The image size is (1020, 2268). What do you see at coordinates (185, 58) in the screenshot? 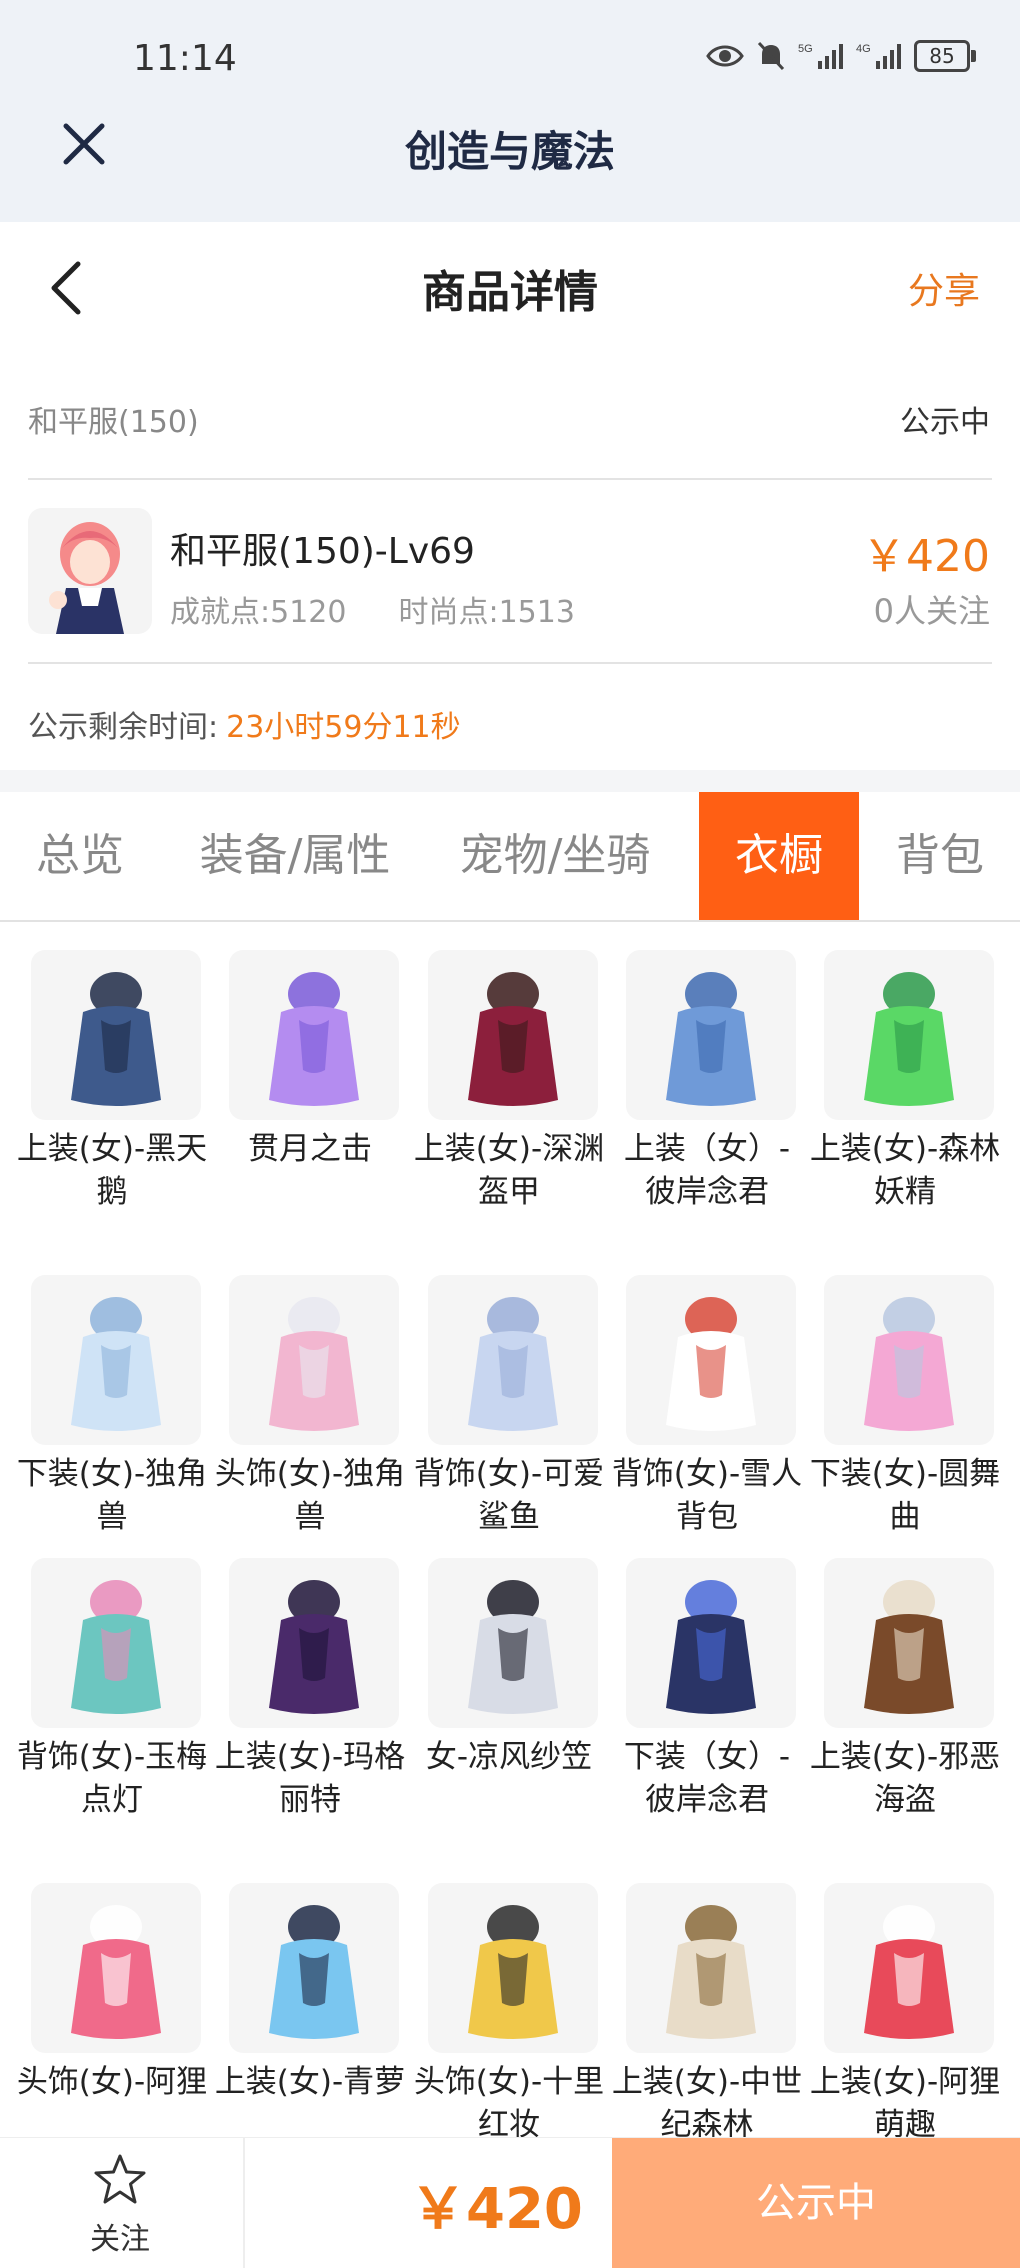
I see `status-time: 11:14` at bounding box center [185, 58].